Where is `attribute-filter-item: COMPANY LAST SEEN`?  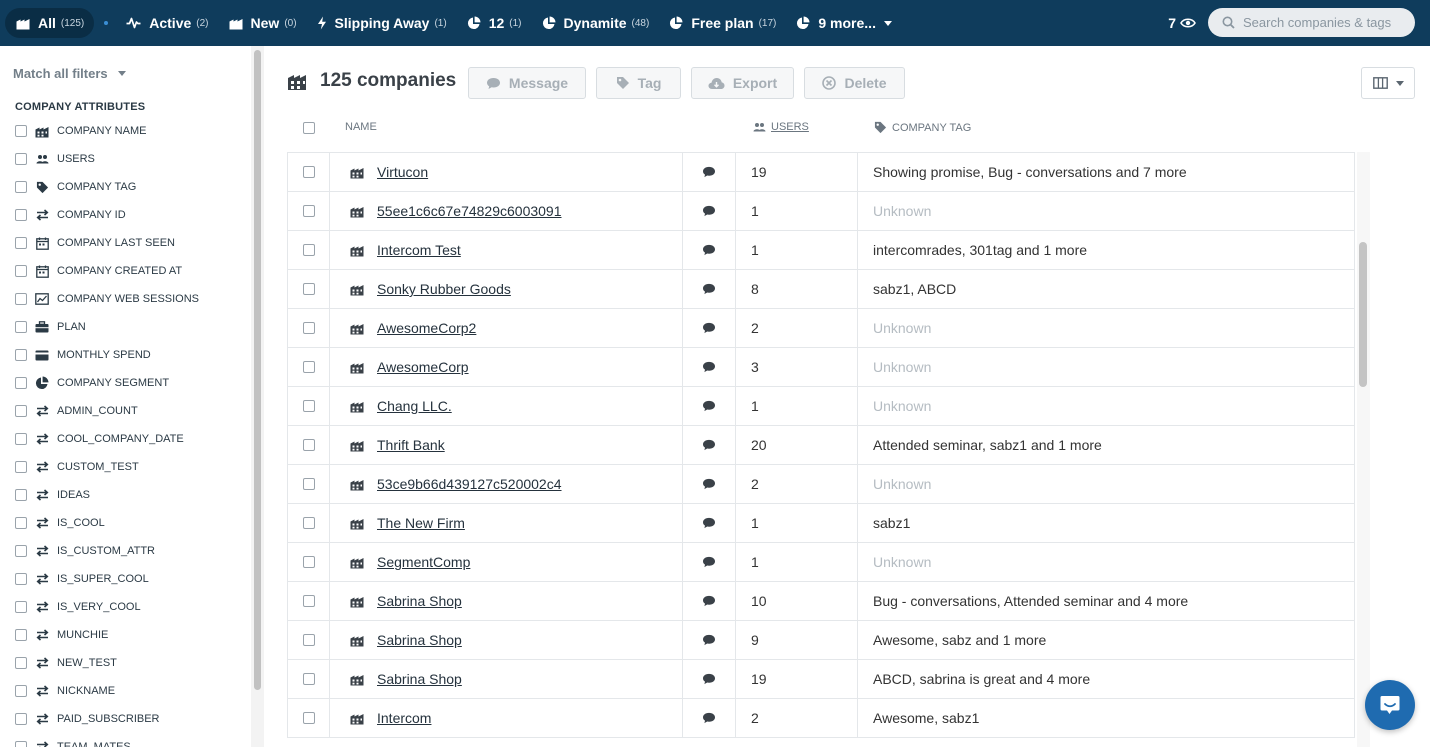 attribute-filter-item: COMPANY LAST SEEN is located at coordinates (107, 243).